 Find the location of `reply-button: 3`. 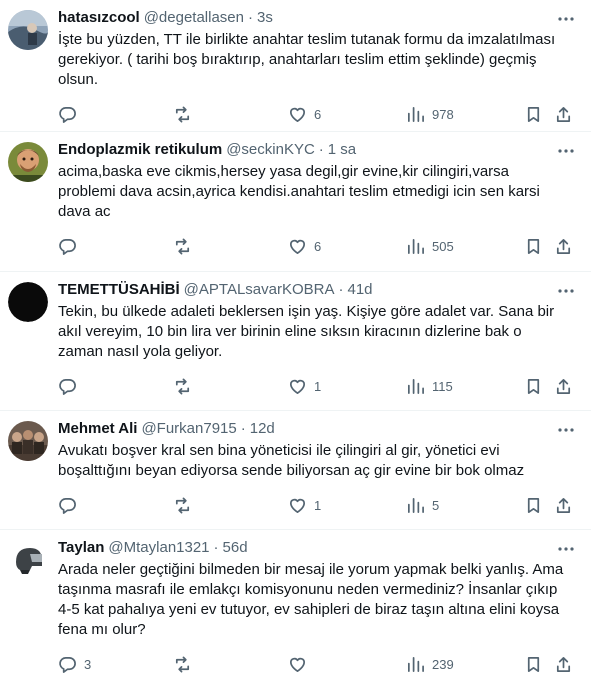

reply-button: 3 is located at coordinates (74, 664).